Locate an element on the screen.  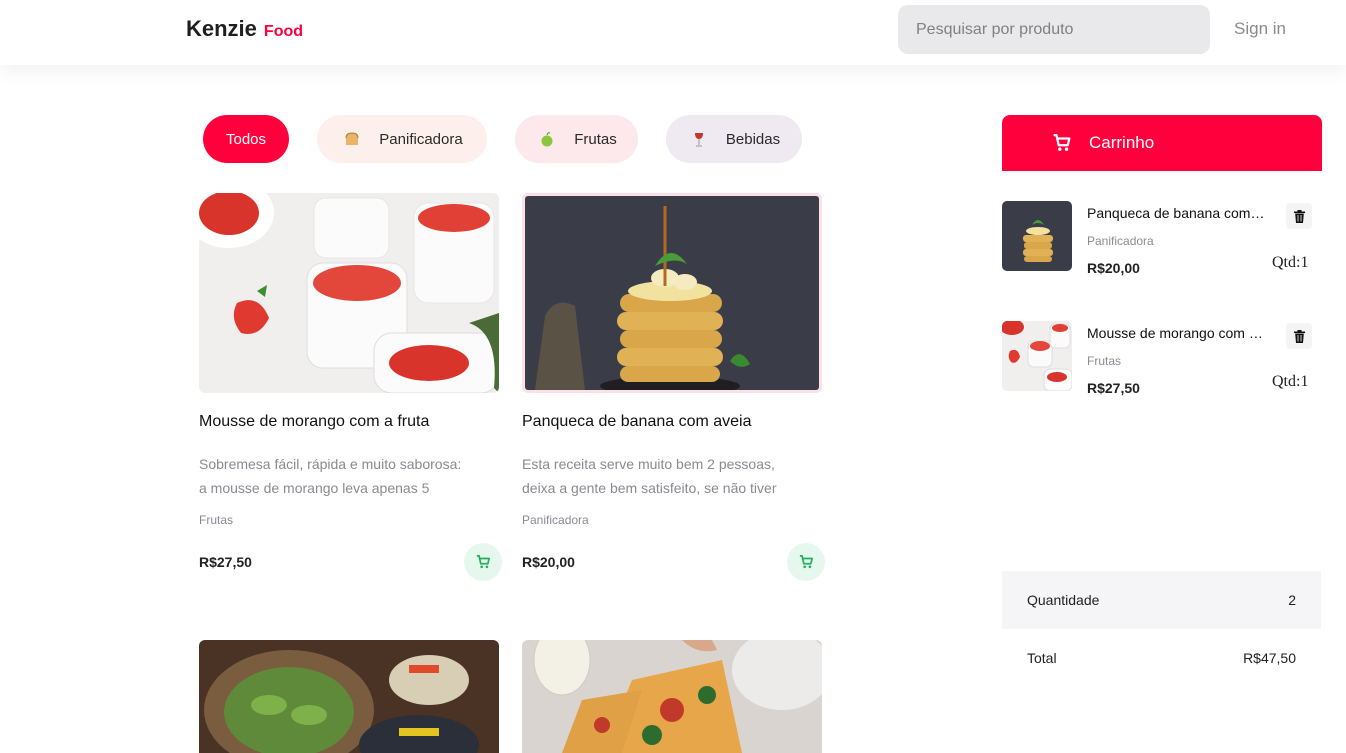
search-box is located at coordinates (1054, 29).